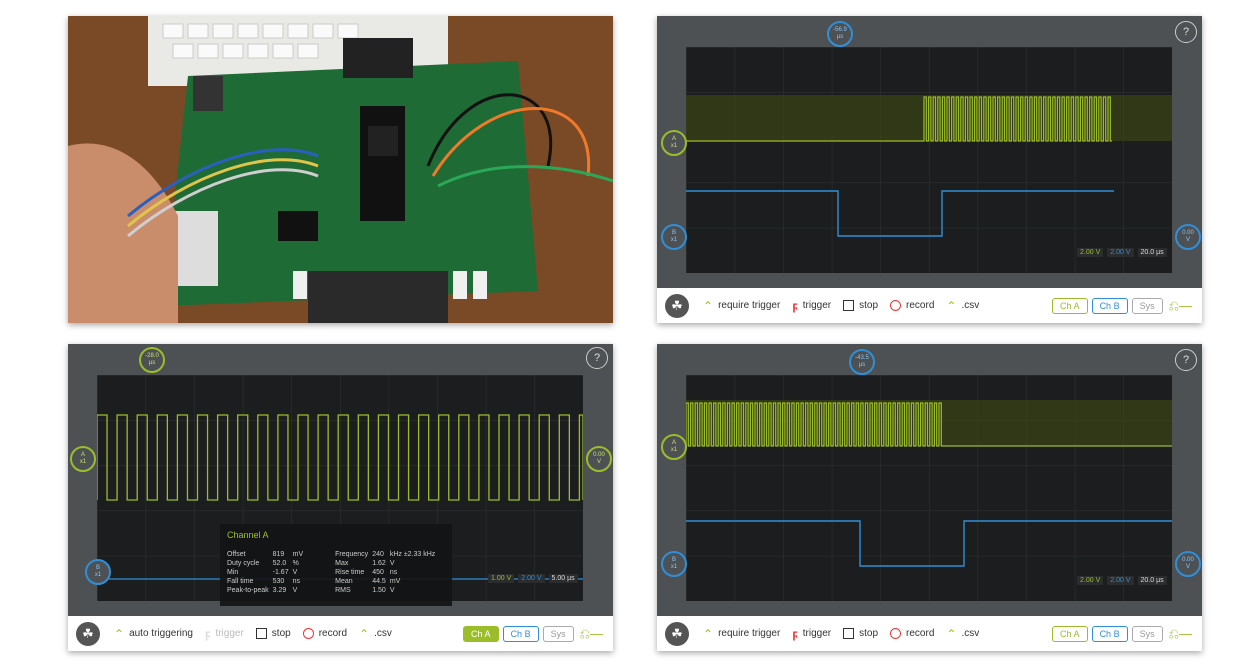  Describe the element at coordinates (352, 554) in the screenshot. I see `measurement-l2: Frequency` at that location.